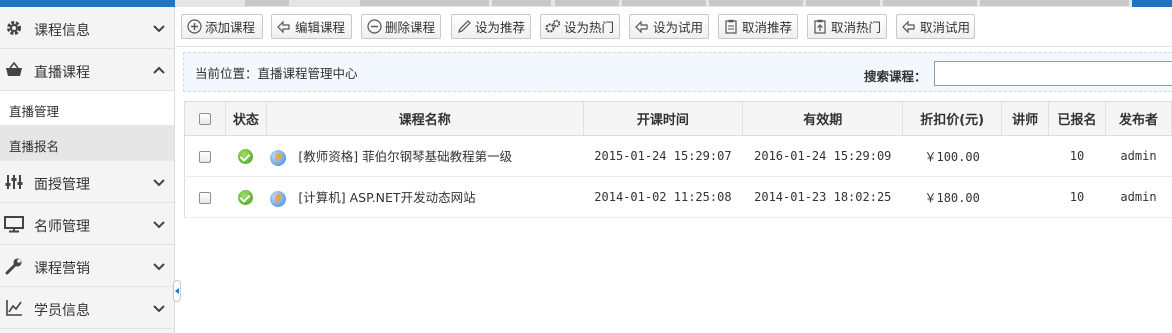 The width and height of the screenshot is (1172, 333). I want to click on monitor-icon, so click(14, 224).